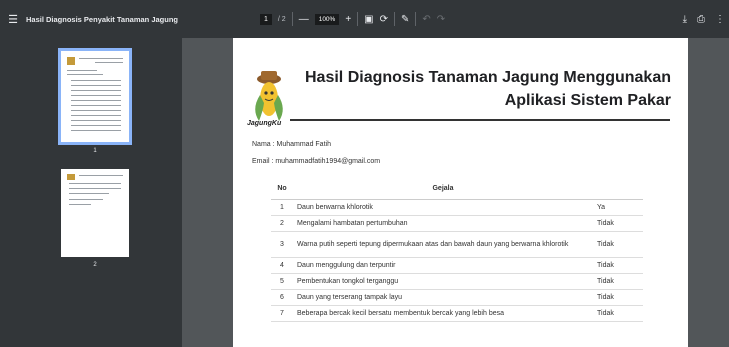 The image size is (729, 347). I want to click on row-number: 1, so click(282, 207).